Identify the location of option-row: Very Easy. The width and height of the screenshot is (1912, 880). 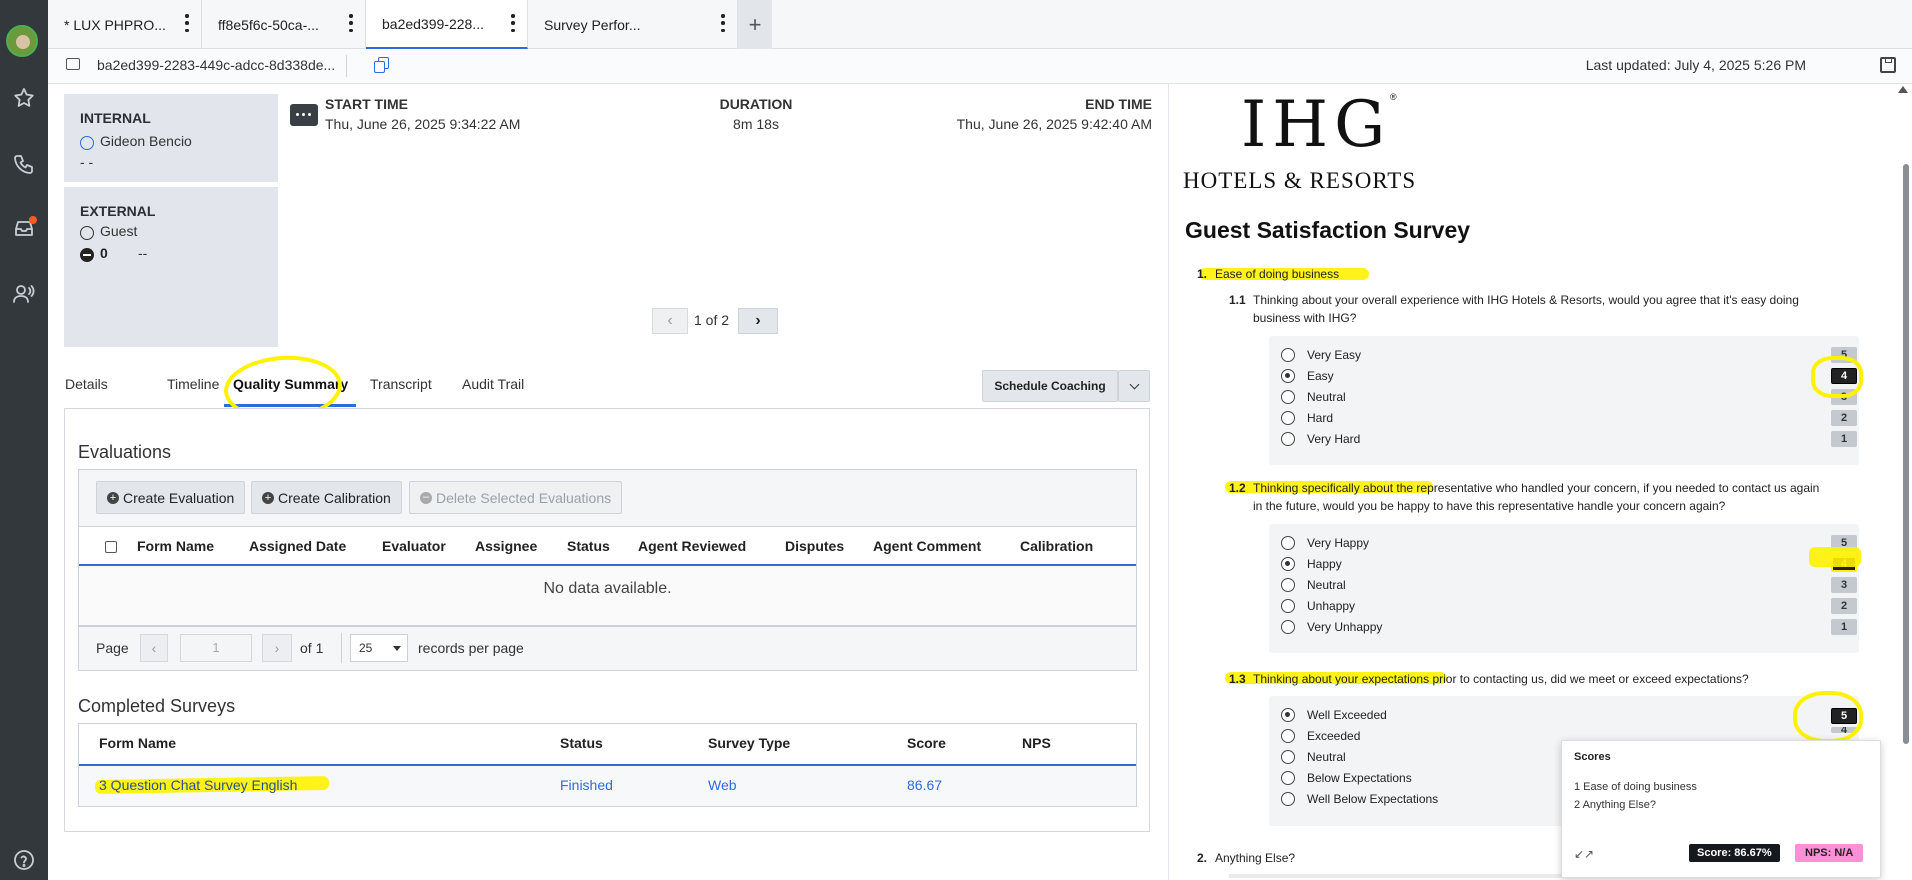
(1321, 355).